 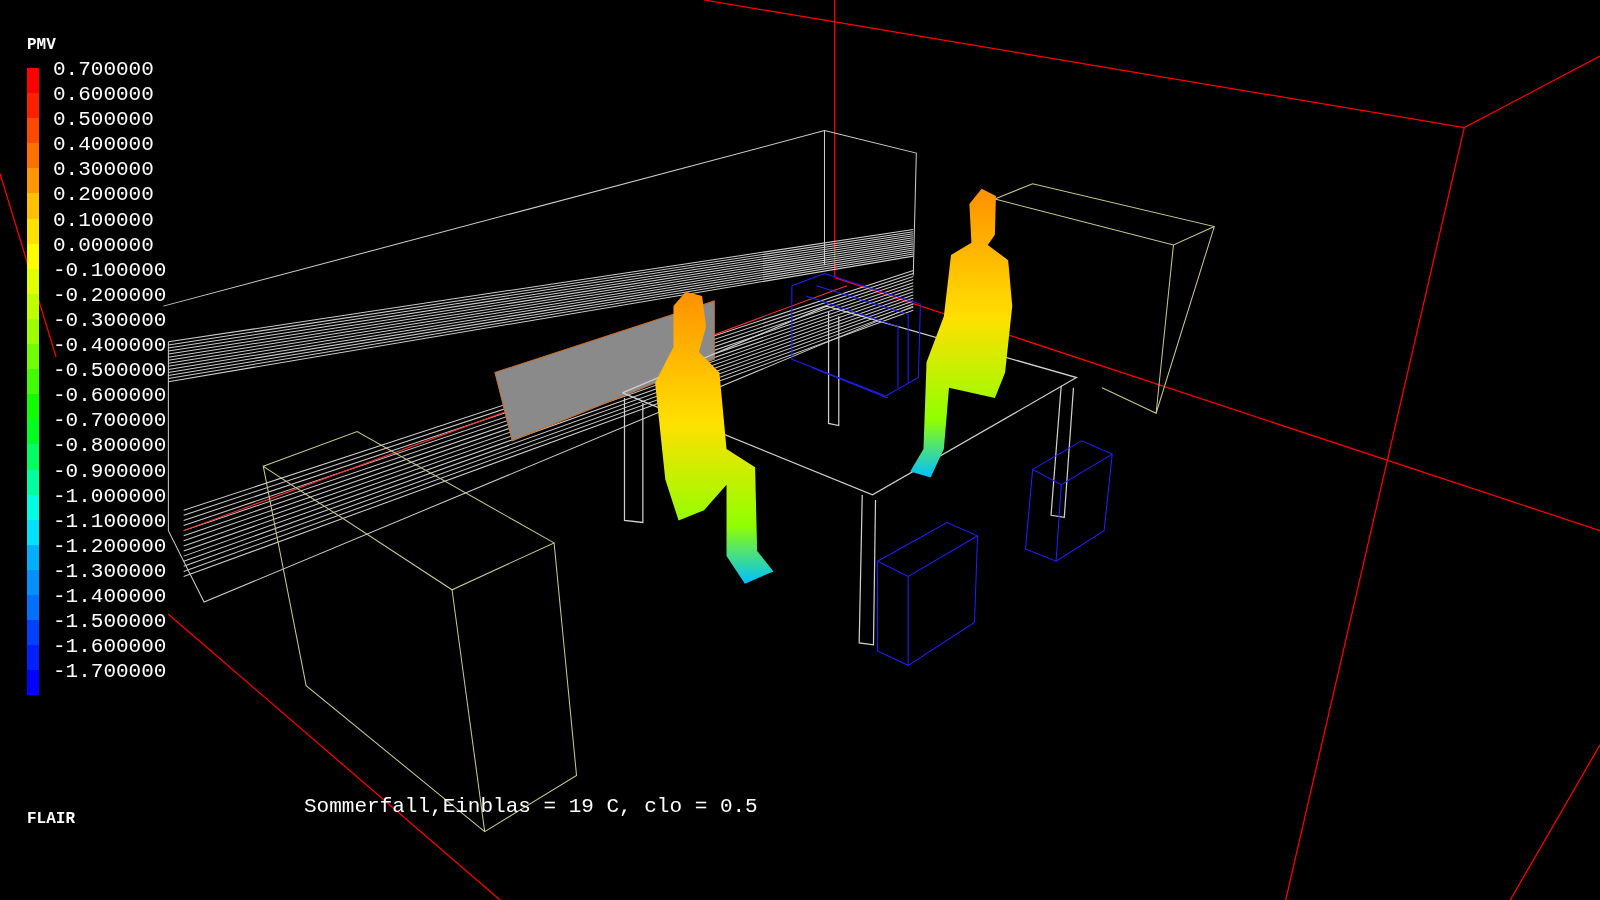 I want to click on legend-value: -1.600000, so click(x=110, y=647).